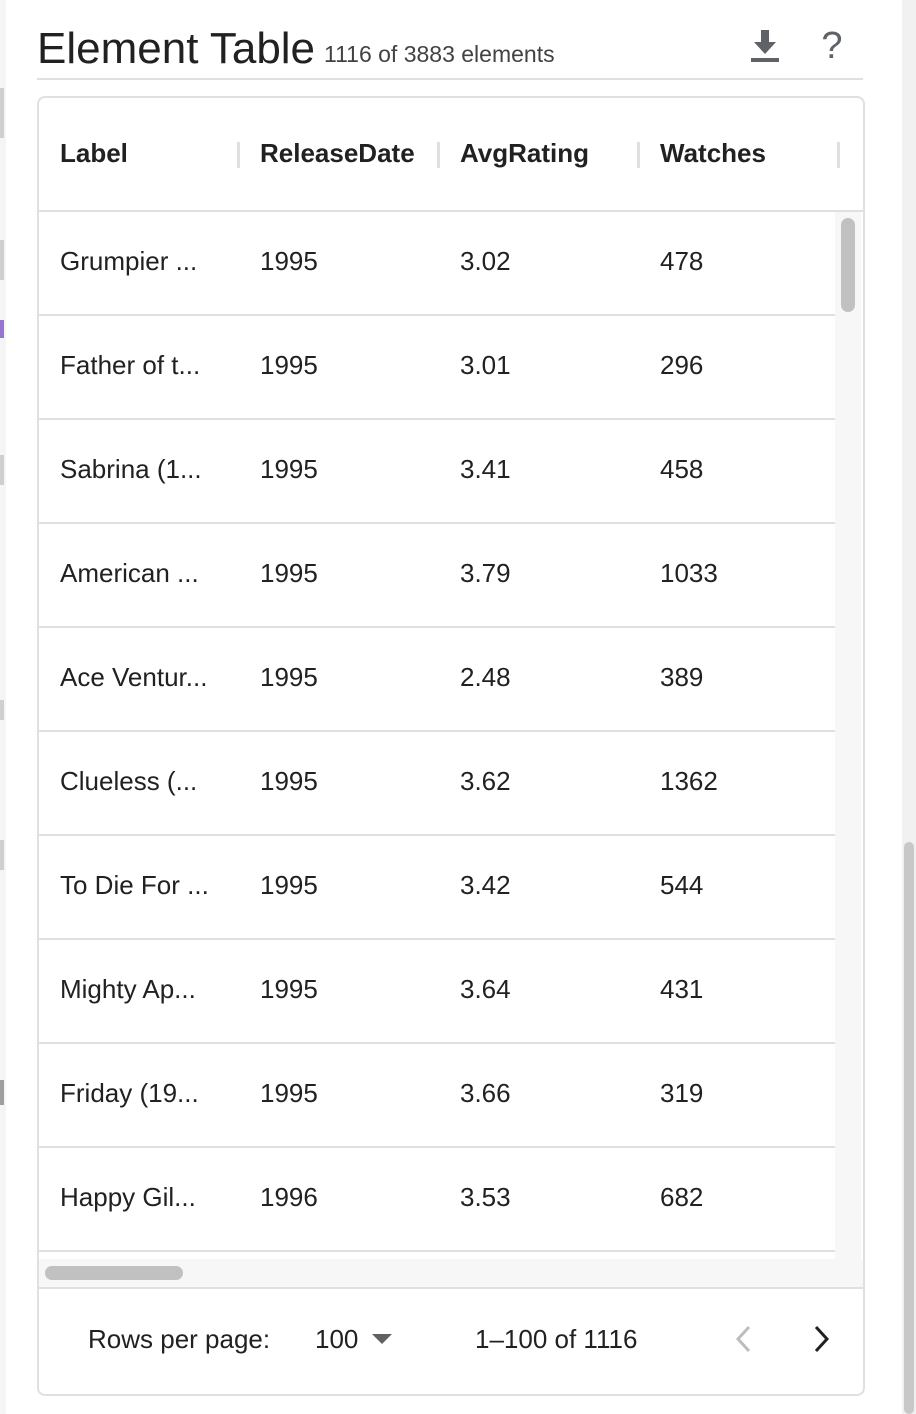 The height and width of the screenshot is (1414, 916). What do you see at coordinates (682, 365) in the screenshot?
I see `cell-watches: 296` at bounding box center [682, 365].